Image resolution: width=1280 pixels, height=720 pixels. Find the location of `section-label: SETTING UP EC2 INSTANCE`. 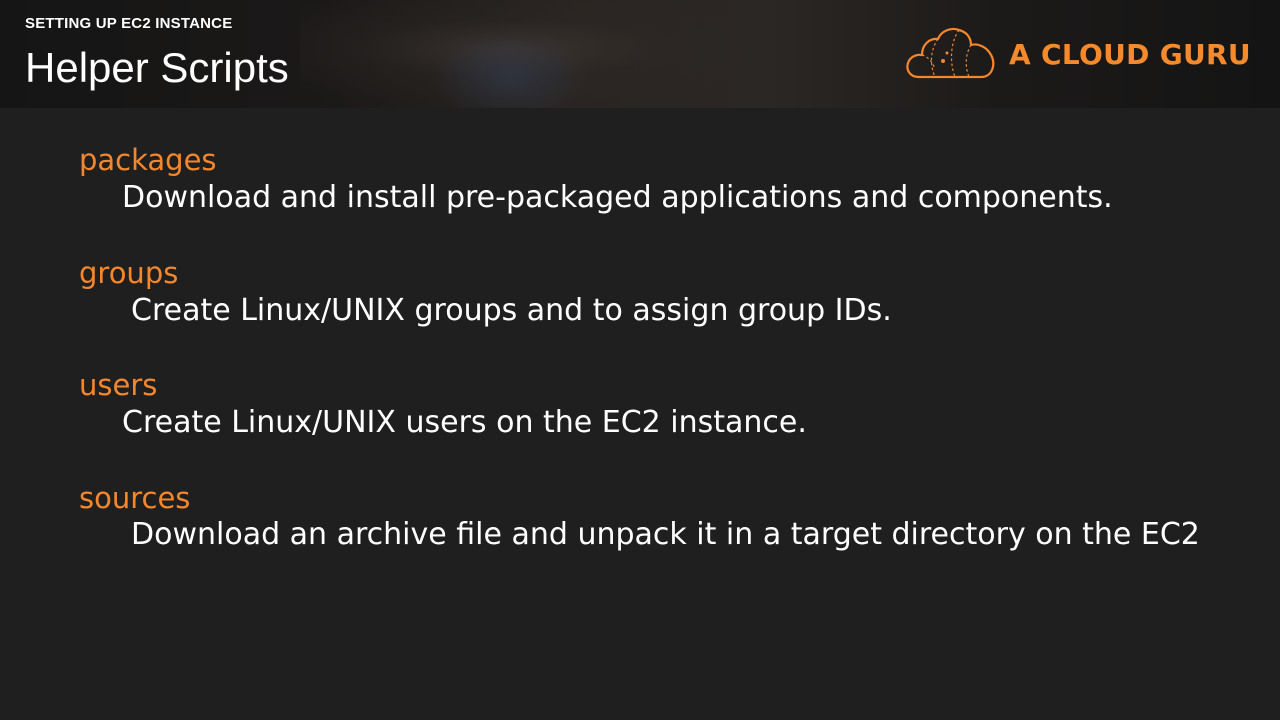

section-label: SETTING UP EC2 INSTANCE is located at coordinates (129, 23).